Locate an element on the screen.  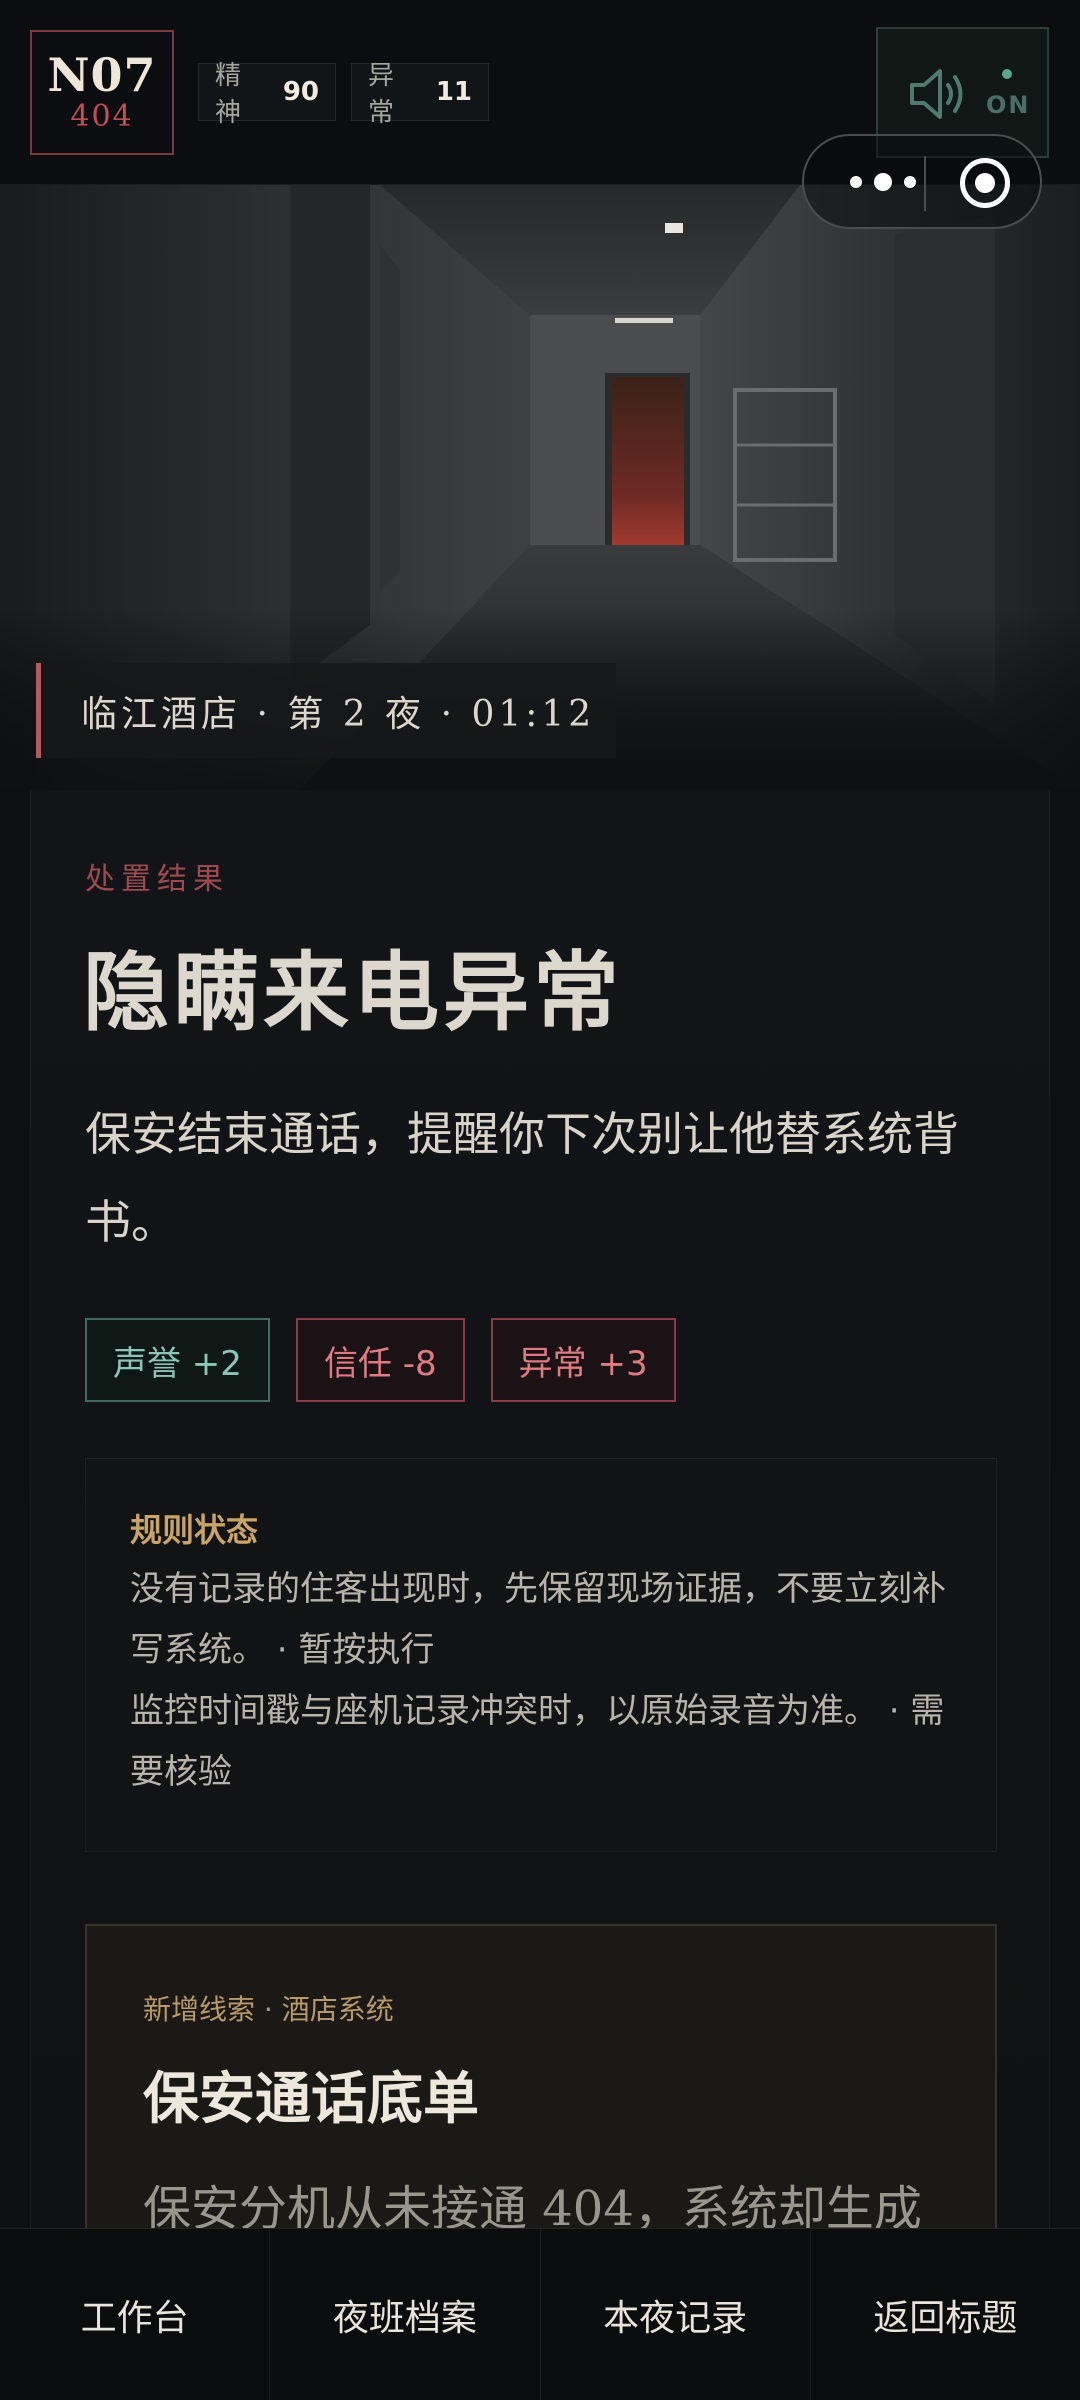
more-dots-icon is located at coordinates (883, 182).